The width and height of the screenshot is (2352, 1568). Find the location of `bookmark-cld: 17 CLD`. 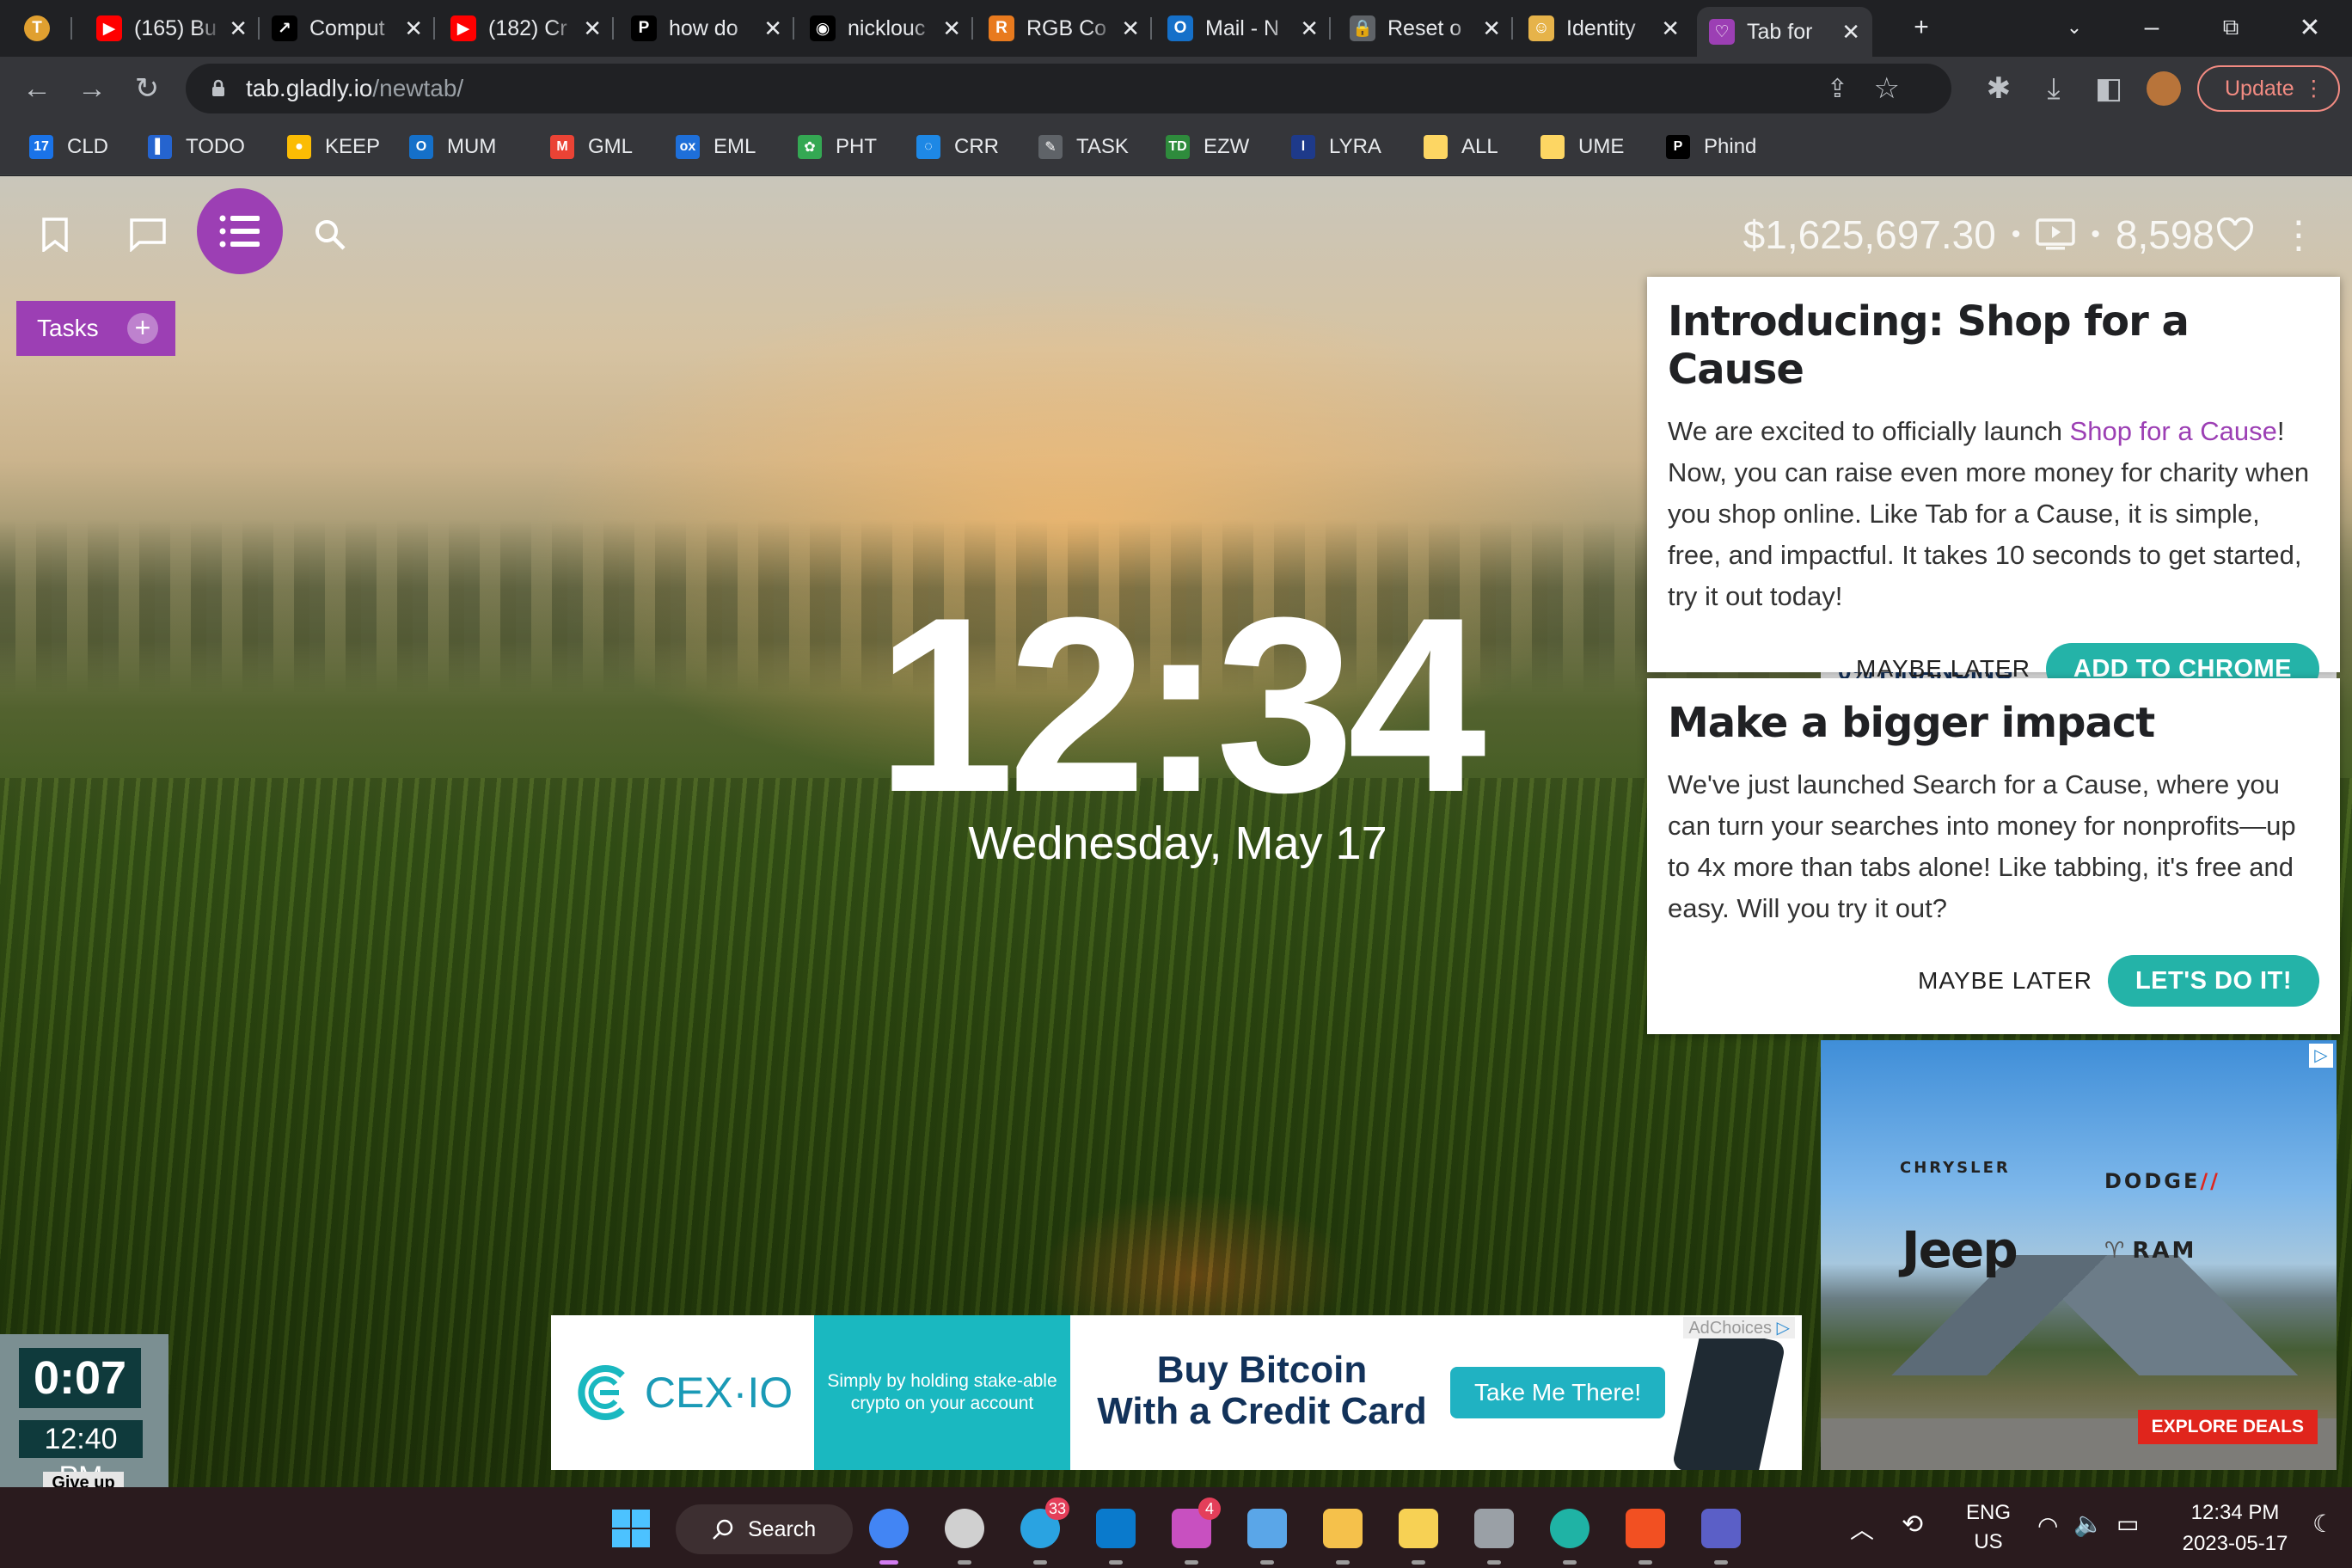

bookmark-cld: 17 CLD is located at coordinates (68, 147).